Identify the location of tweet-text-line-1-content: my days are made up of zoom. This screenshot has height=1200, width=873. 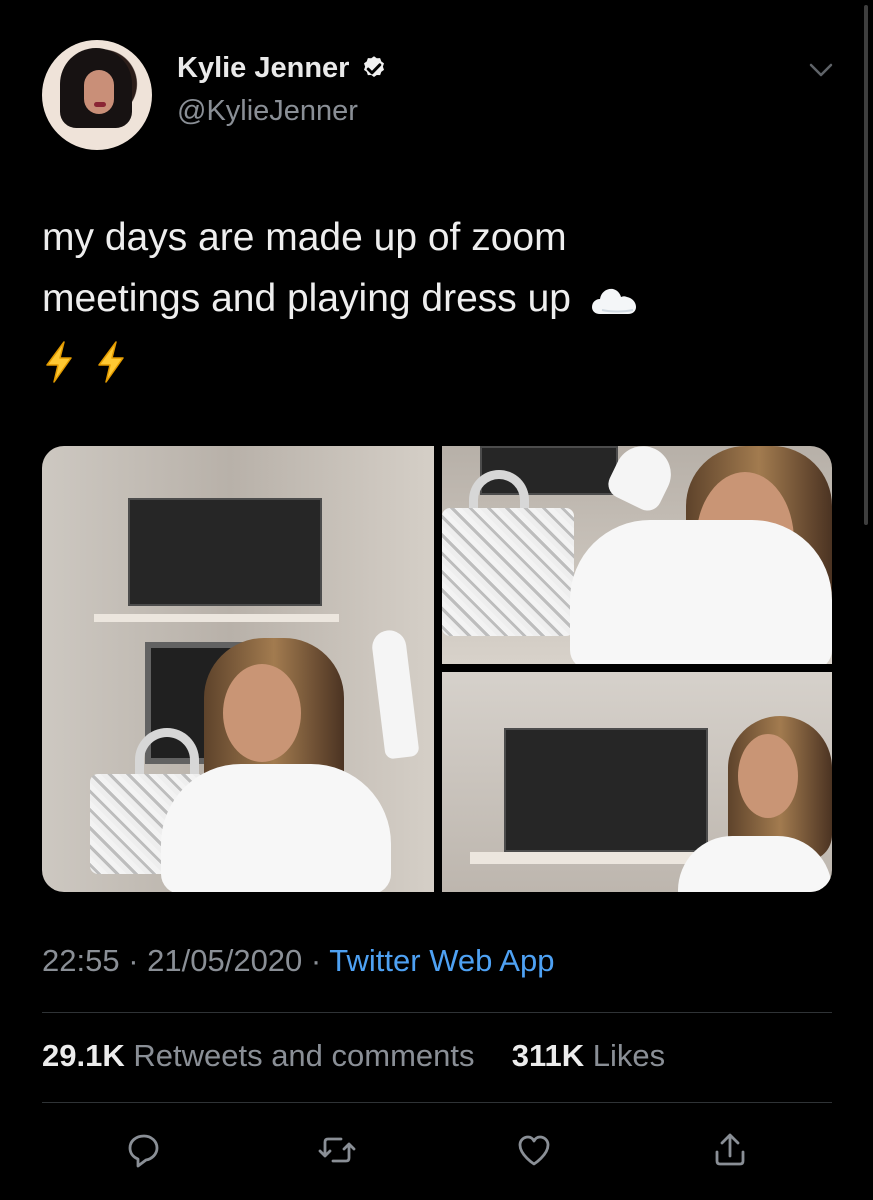
(304, 237).